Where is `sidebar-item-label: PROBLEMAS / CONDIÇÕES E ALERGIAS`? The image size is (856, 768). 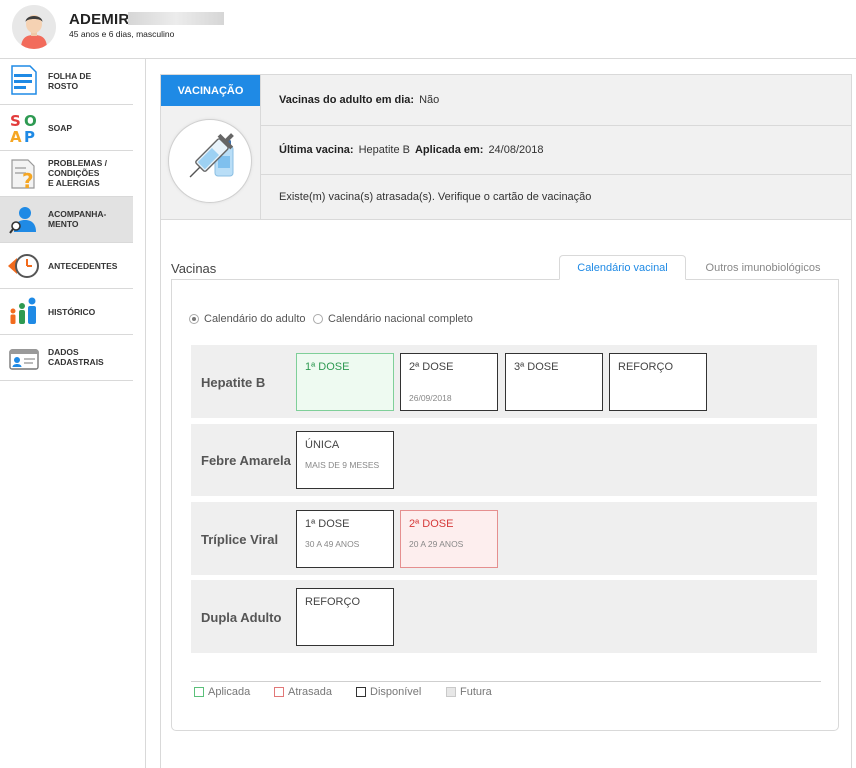 sidebar-item-label: PROBLEMAS / CONDIÇÕES E ALERGIAS is located at coordinates (78, 173).